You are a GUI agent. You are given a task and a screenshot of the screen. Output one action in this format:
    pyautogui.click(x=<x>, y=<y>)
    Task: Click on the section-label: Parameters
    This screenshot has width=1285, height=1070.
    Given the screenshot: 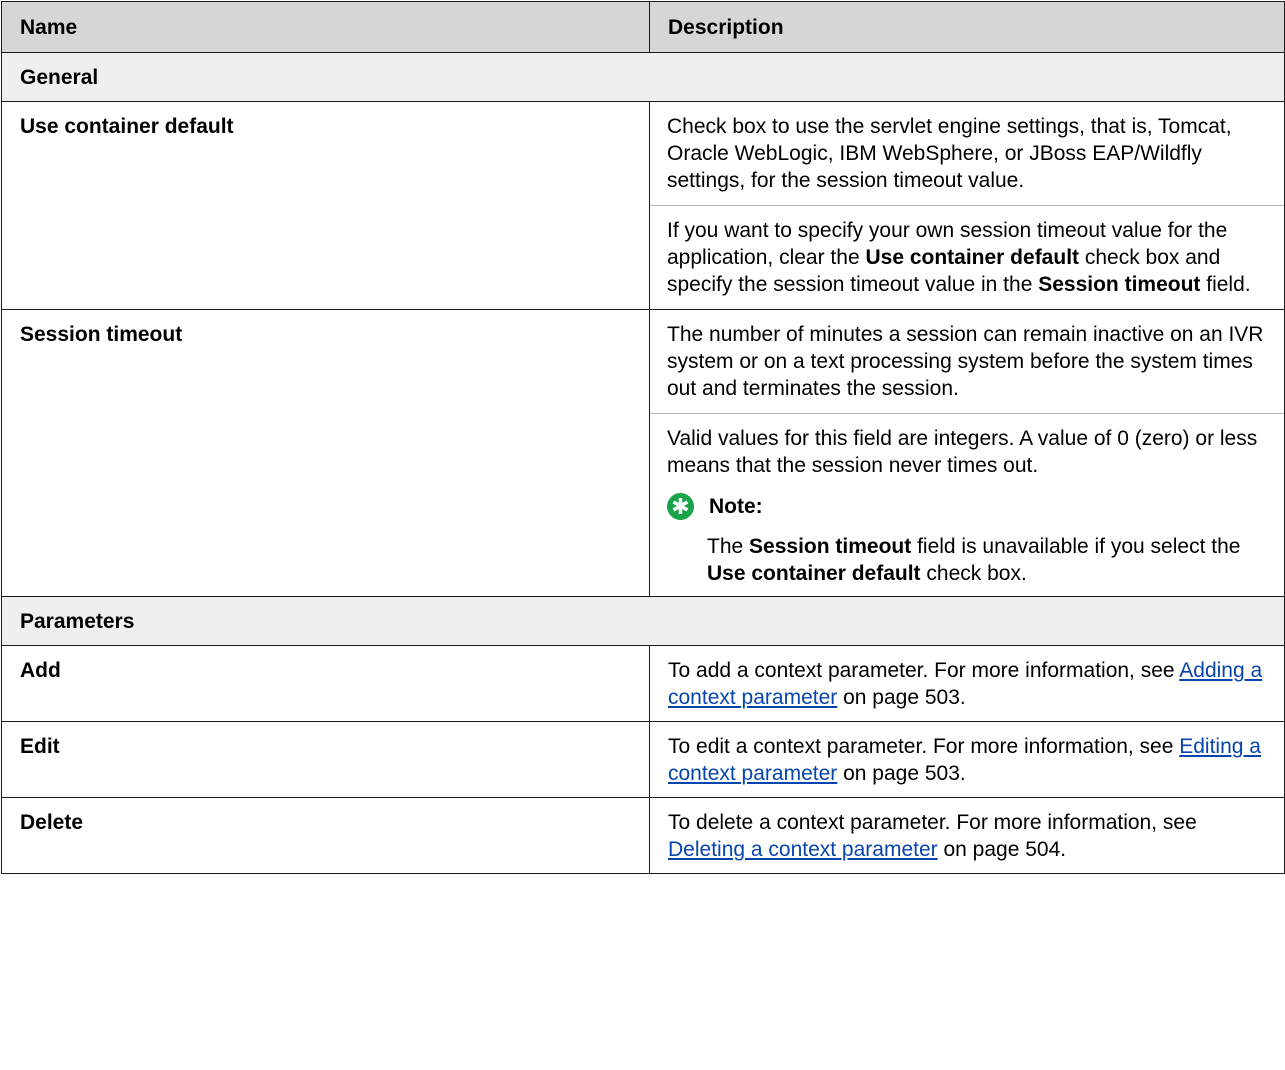 What is the action you would take?
    pyautogui.click(x=643, y=621)
    